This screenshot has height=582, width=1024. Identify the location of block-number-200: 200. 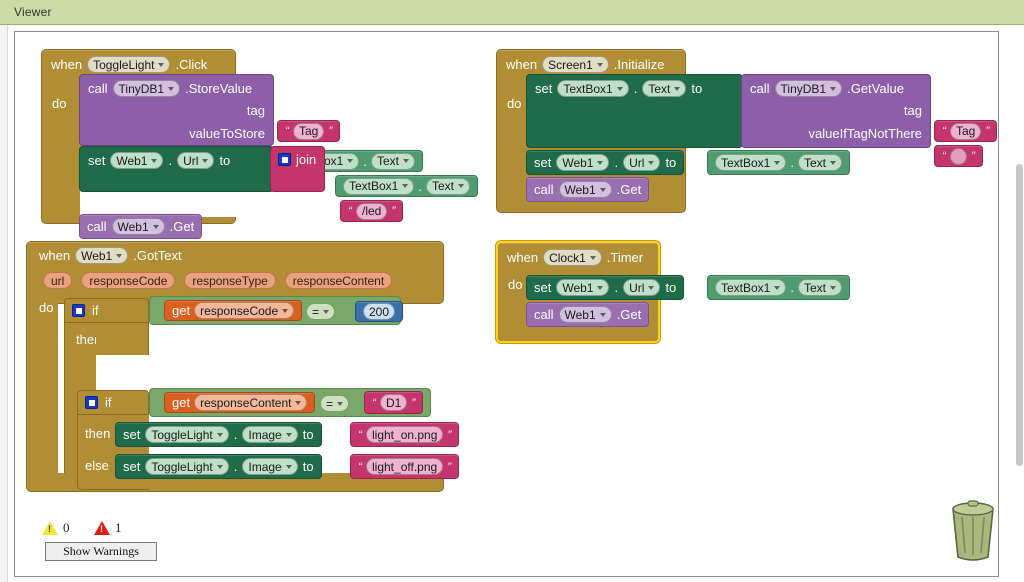
(379, 311).